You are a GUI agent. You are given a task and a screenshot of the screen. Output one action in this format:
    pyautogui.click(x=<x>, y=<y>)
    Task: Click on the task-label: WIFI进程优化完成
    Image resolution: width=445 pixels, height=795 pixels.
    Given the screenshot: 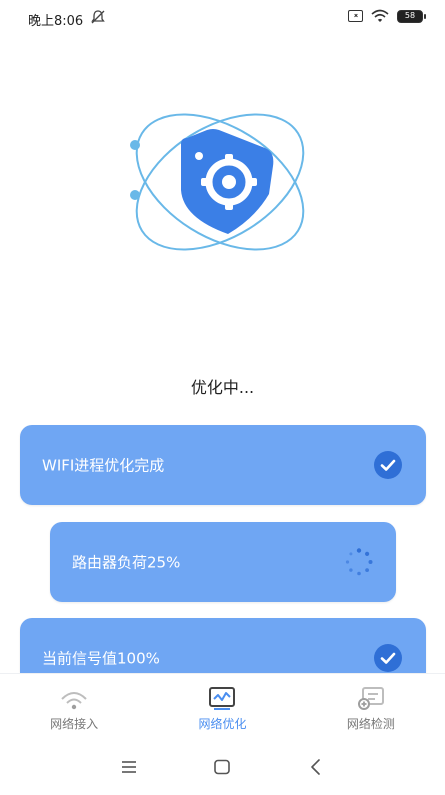 What is the action you would take?
    pyautogui.click(x=103, y=465)
    